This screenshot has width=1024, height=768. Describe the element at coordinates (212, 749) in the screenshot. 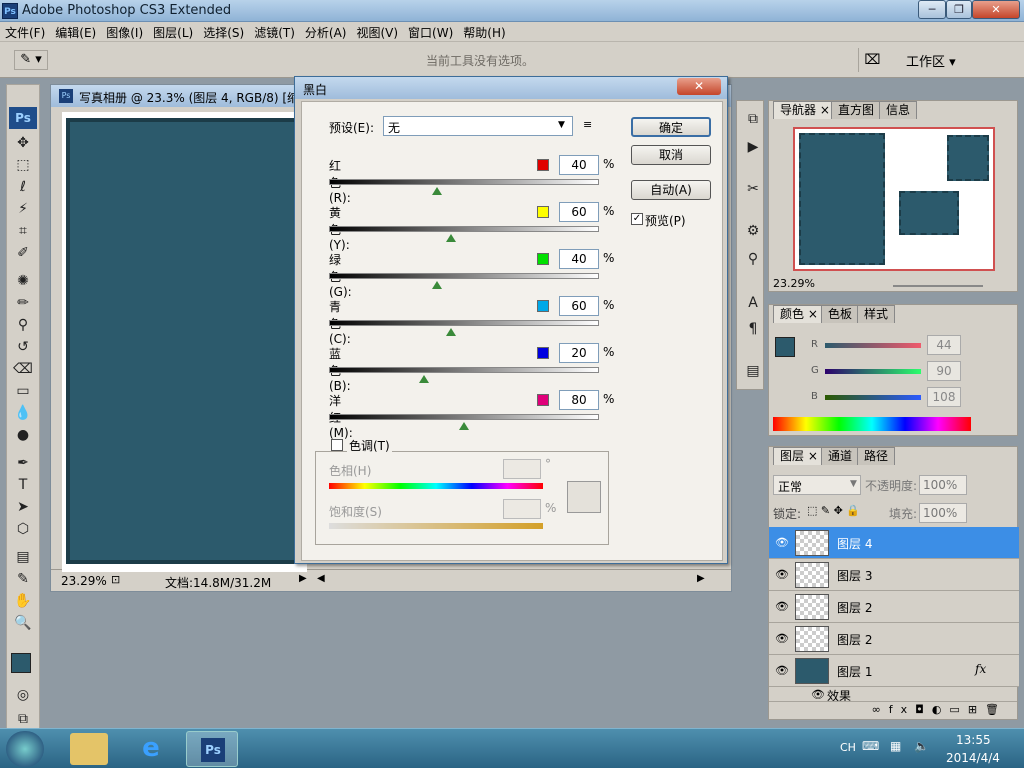

I see `photoshop-taskbar-button: Ps` at that location.